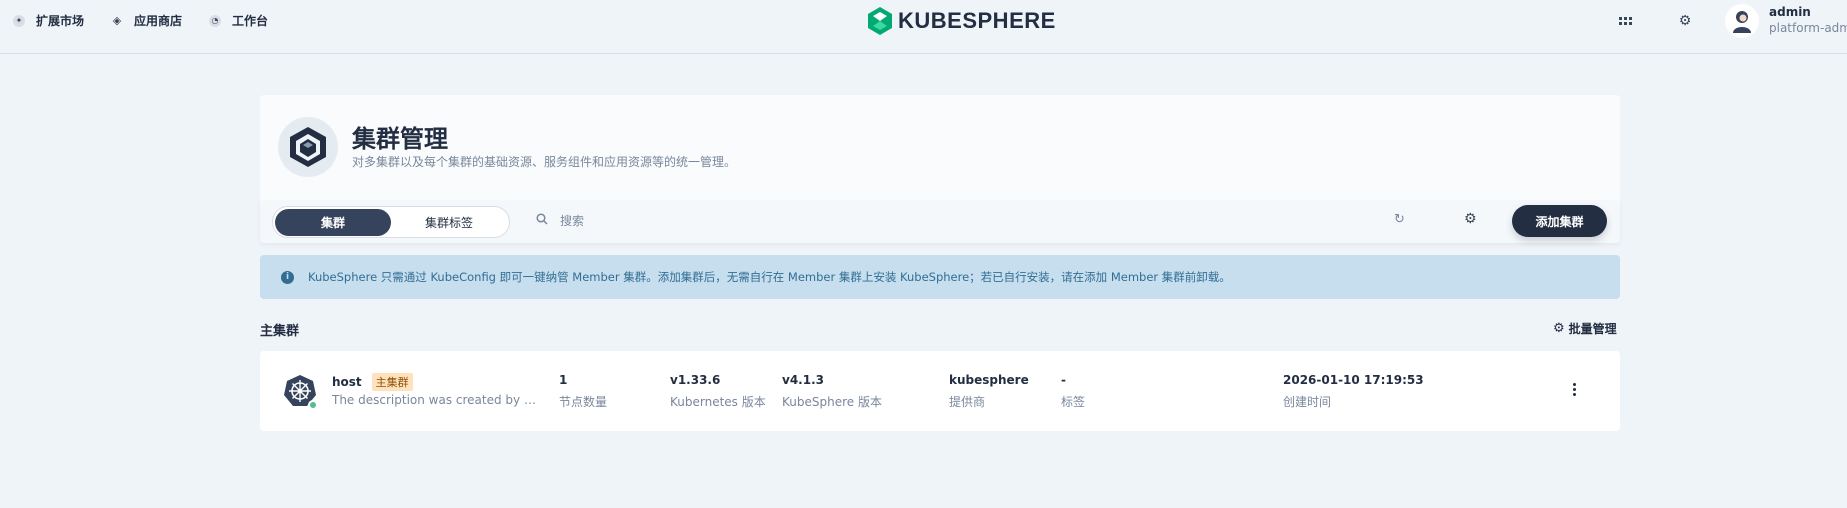 This screenshot has width=1847, height=508. What do you see at coordinates (967, 402) in the screenshot?
I see `provider-label: 提供商` at bounding box center [967, 402].